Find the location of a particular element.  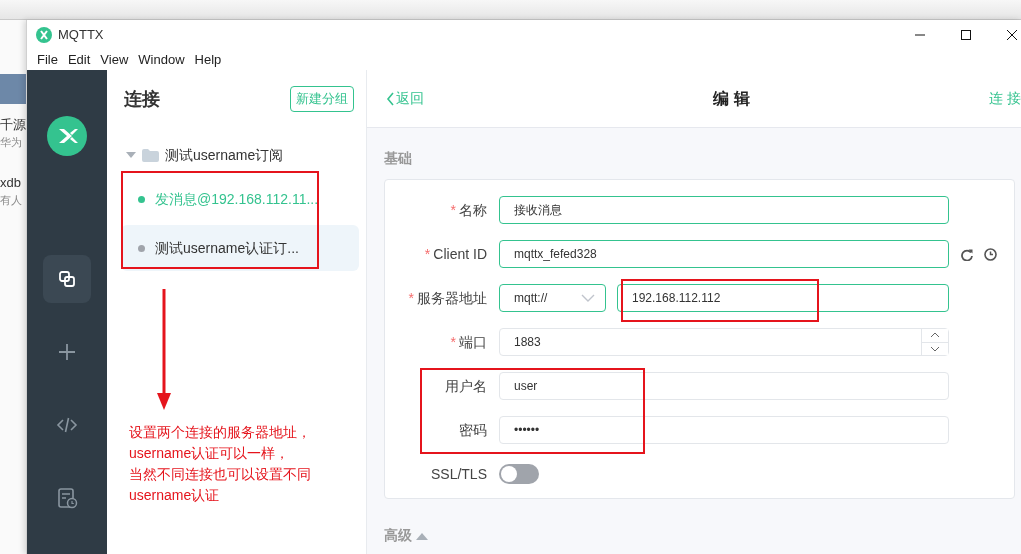

close-icon is located at coordinates (1012, 35).